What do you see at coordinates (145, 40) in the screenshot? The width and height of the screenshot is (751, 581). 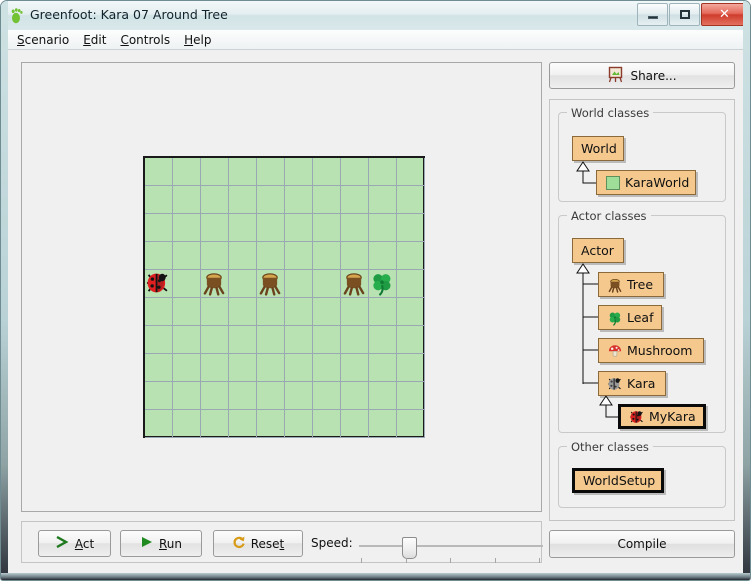 I see `menu-item-controls: Controls` at bounding box center [145, 40].